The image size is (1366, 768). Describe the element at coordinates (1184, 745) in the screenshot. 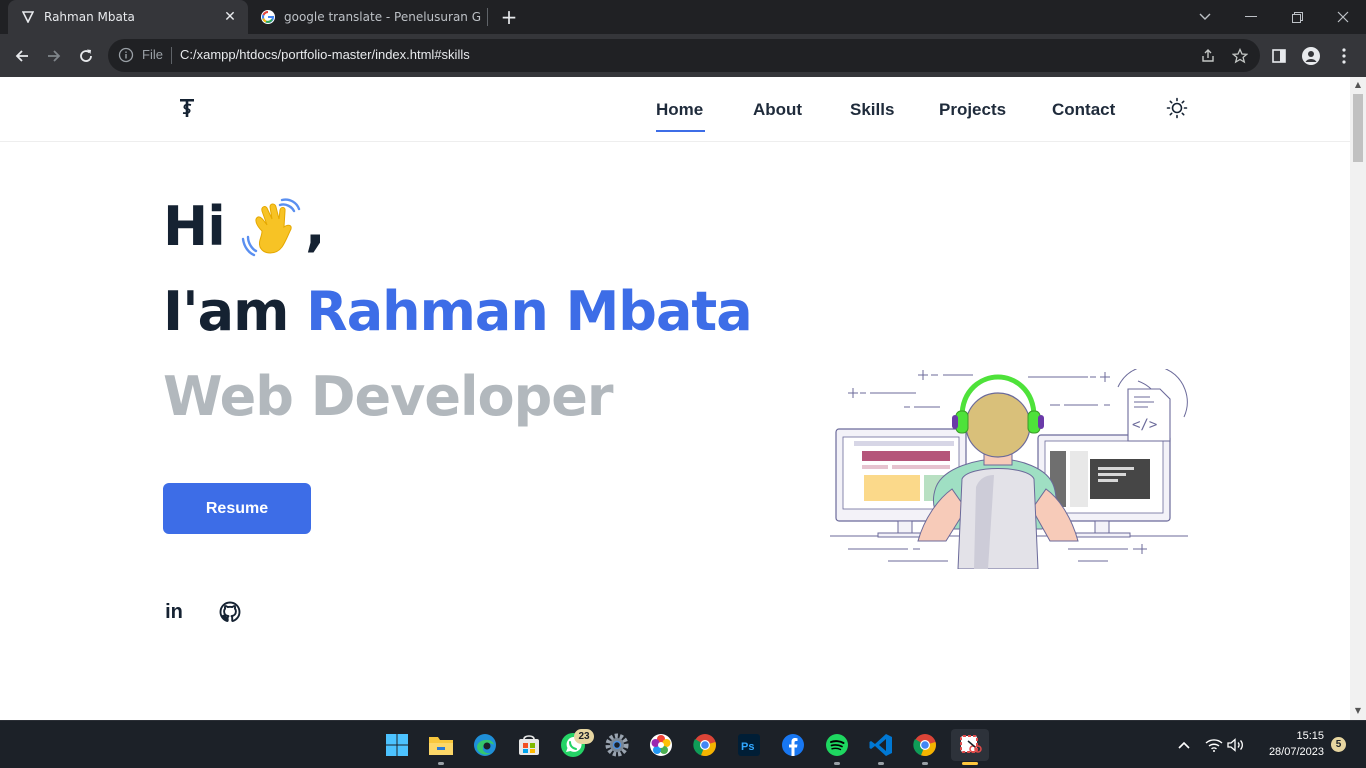

I see `show-hidden-icons-chevron-icon` at that location.